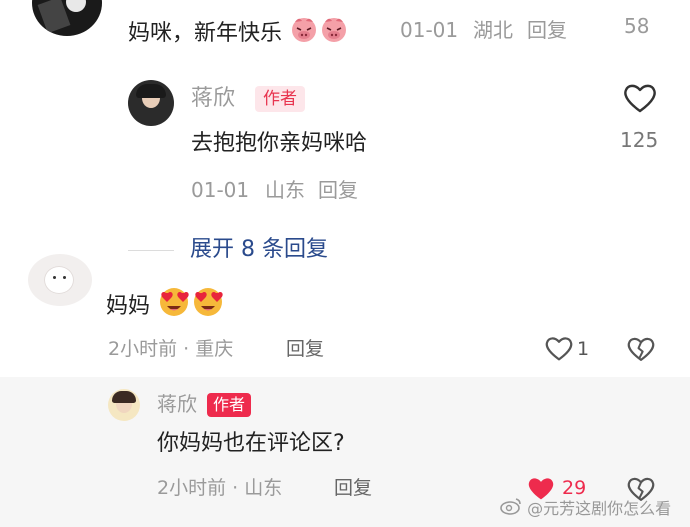 This screenshot has height=527, width=690. What do you see at coordinates (599, 508) in the screenshot?
I see `watermark-text: @元芳这剧你怎么看` at bounding box center [599, 508].